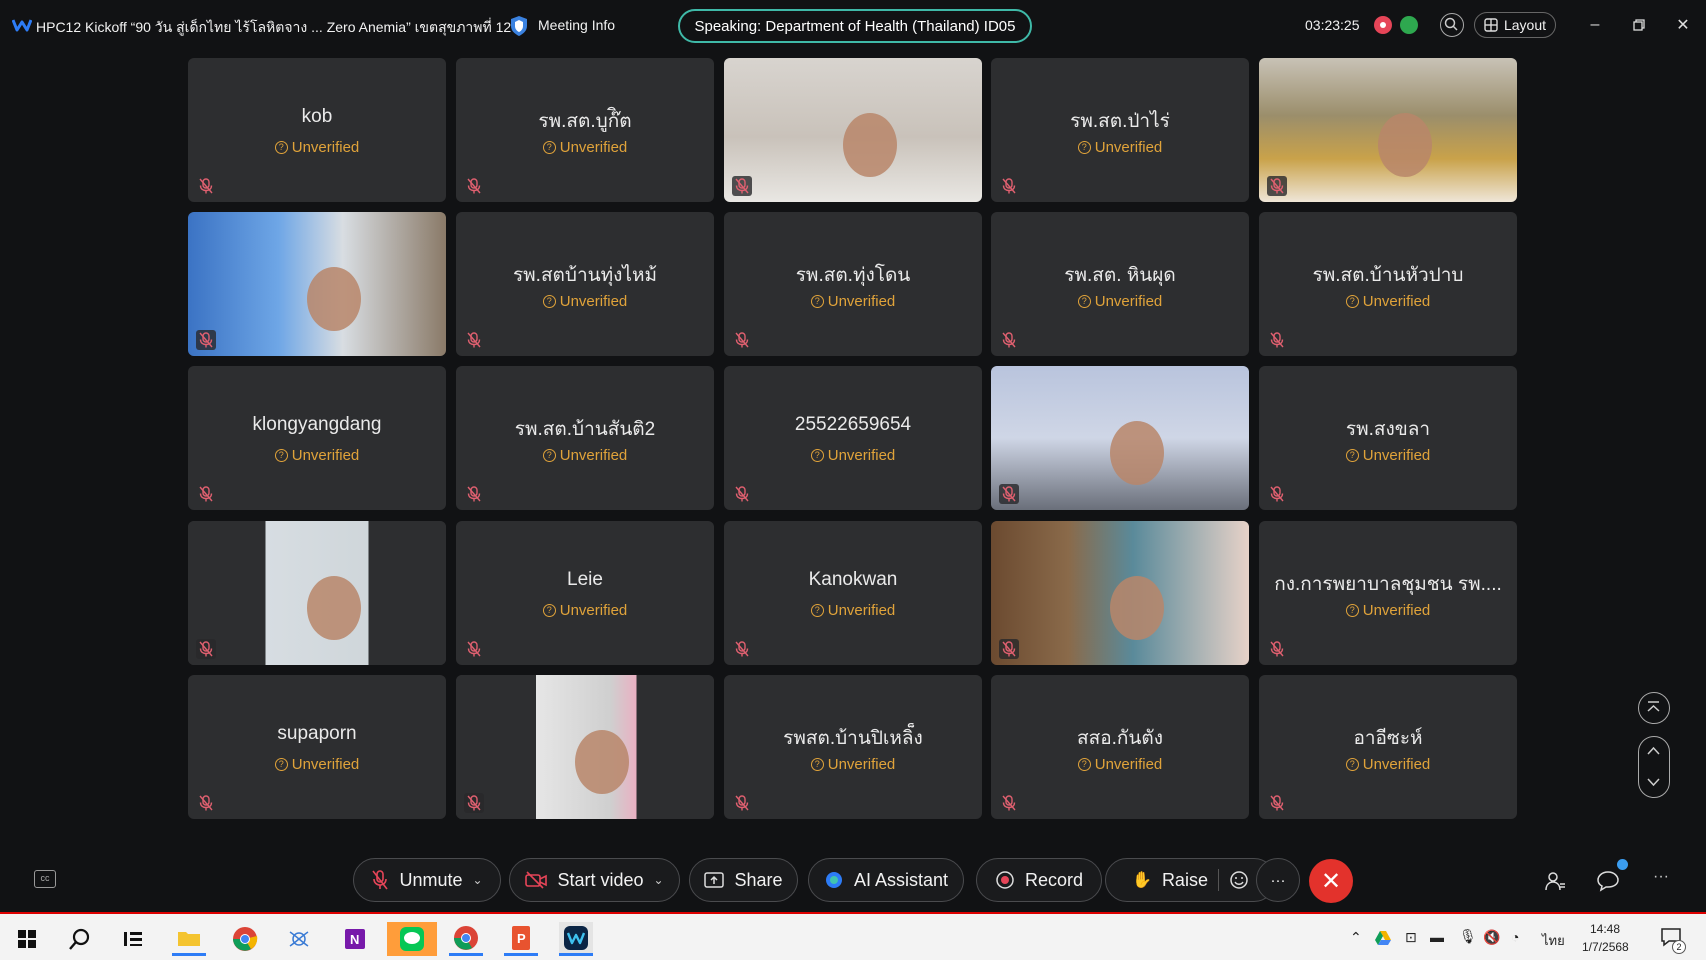 Image resolution: width=1706 pixels, height=960 pixels. What do you see at coordinates (1411, 937) in the screenshot?
I see `device-icon: ⊡` at bounding box center [1411, 937].